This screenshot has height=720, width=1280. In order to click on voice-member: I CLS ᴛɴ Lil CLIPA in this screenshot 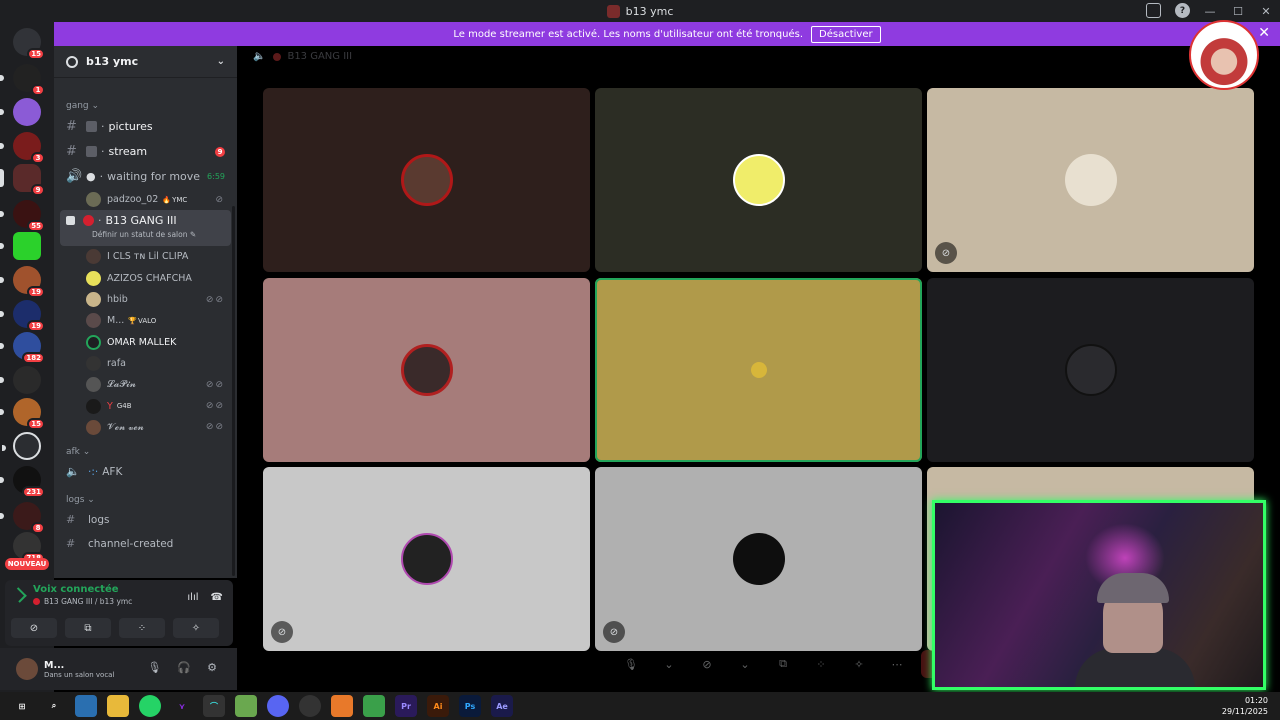, I will do `click(145, 256)`.